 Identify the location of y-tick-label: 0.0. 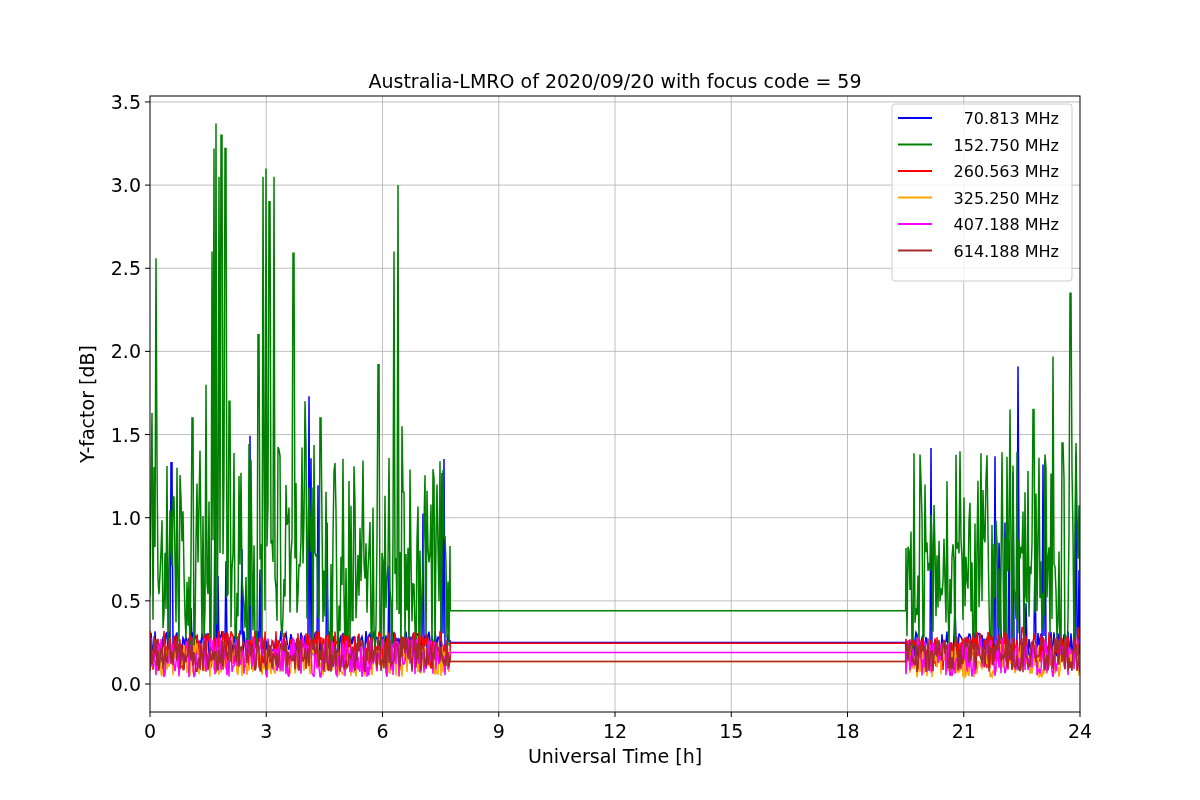
(125, 684).